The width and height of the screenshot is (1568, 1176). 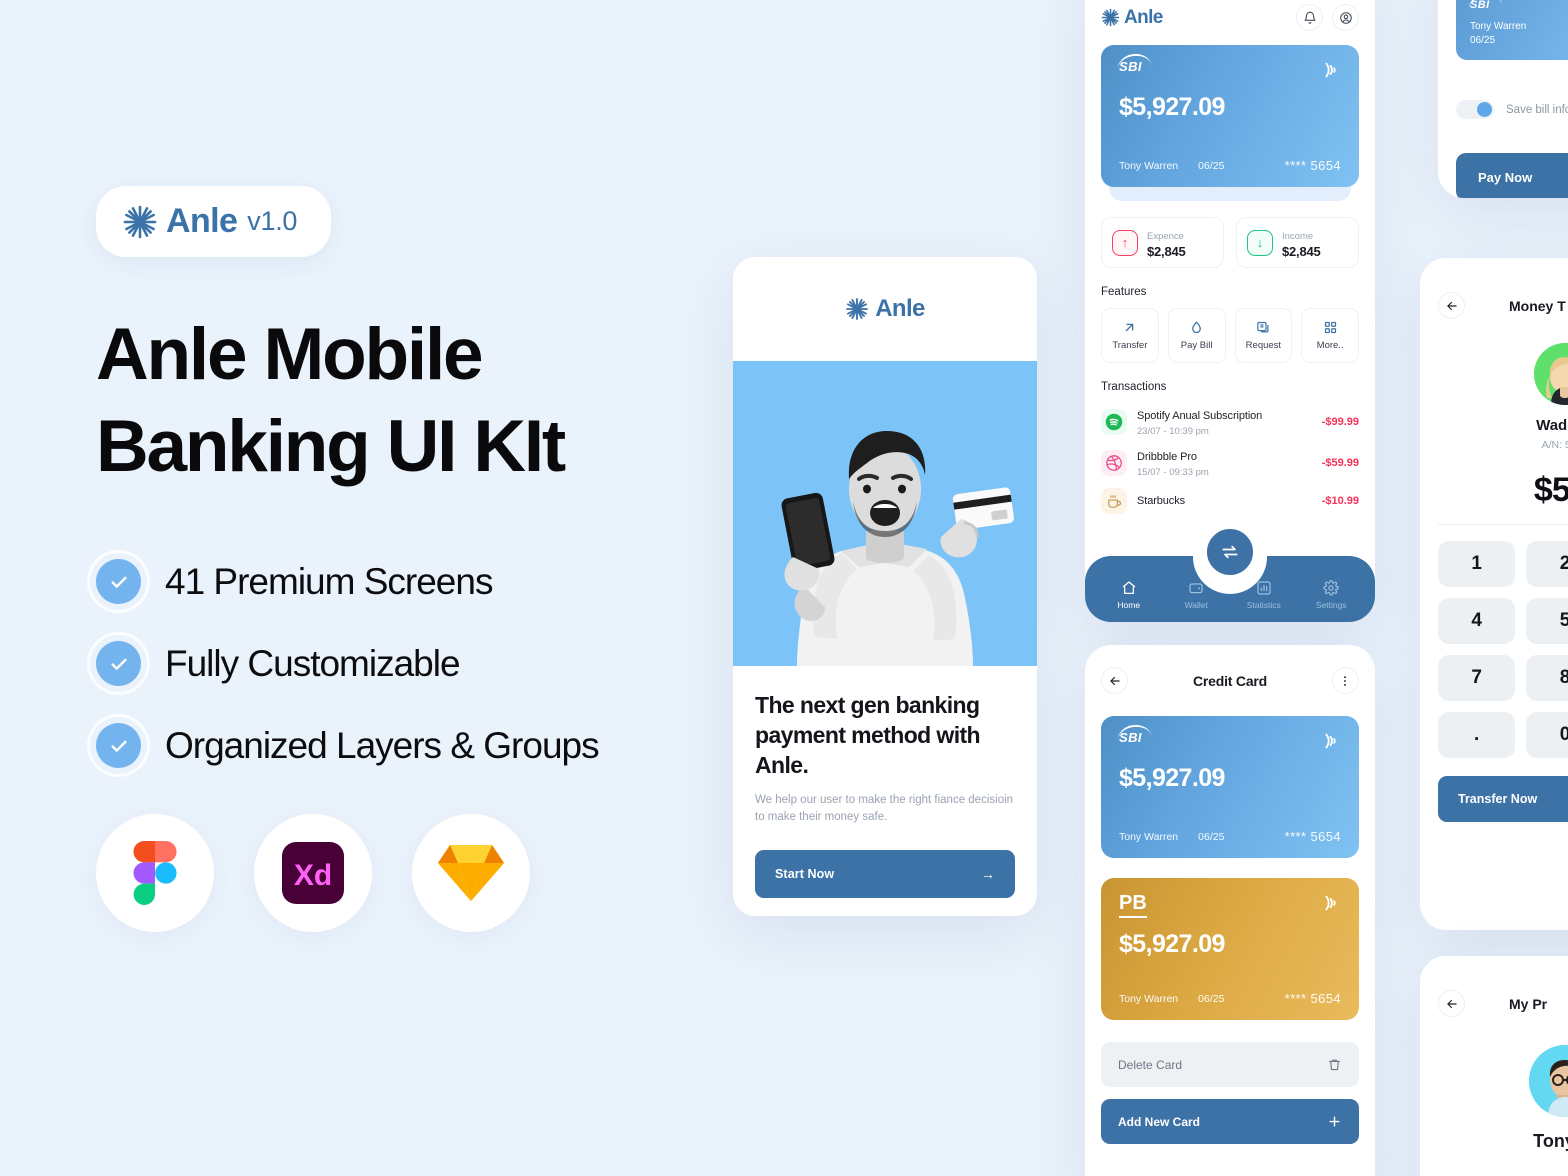 I want to click on my-profile-header: My Pr, so click(x=1503, y=1003).